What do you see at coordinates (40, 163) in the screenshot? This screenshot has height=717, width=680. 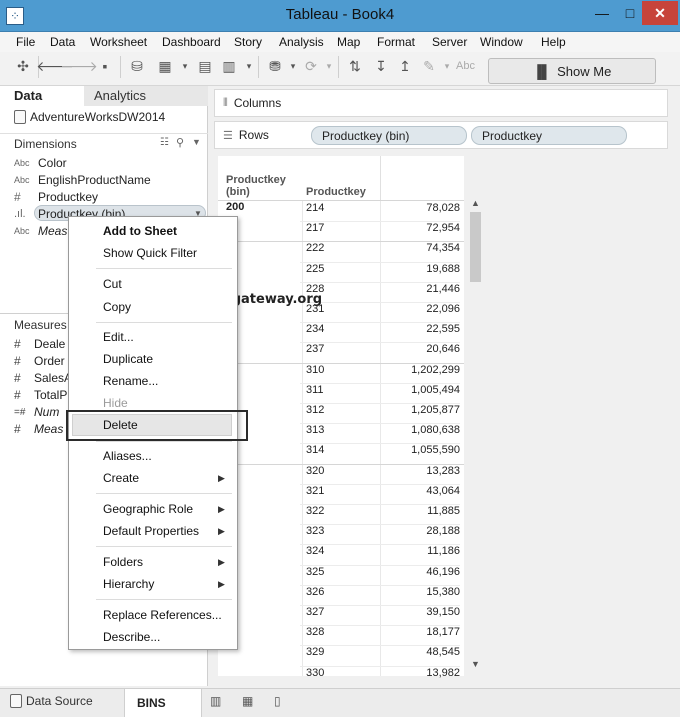 I see `dimension-field: Abc Color` at bounding box center [40, 163].